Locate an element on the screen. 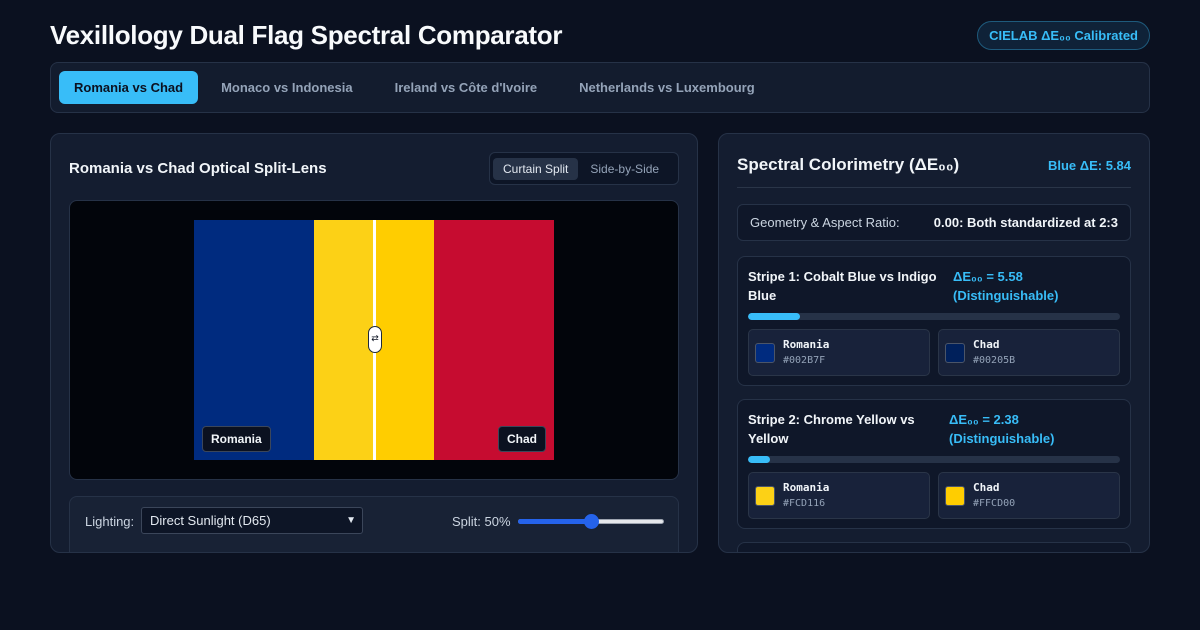 The image size is (1200, 630). view-mode-toggle: Curtain Split Side-by-Side is located at coordinates (584, 168).